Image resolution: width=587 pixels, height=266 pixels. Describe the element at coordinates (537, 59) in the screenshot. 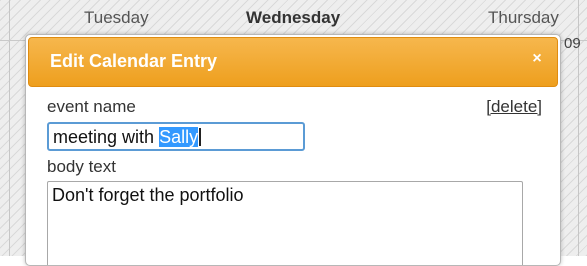

I see `close-icon: ×` at that location.